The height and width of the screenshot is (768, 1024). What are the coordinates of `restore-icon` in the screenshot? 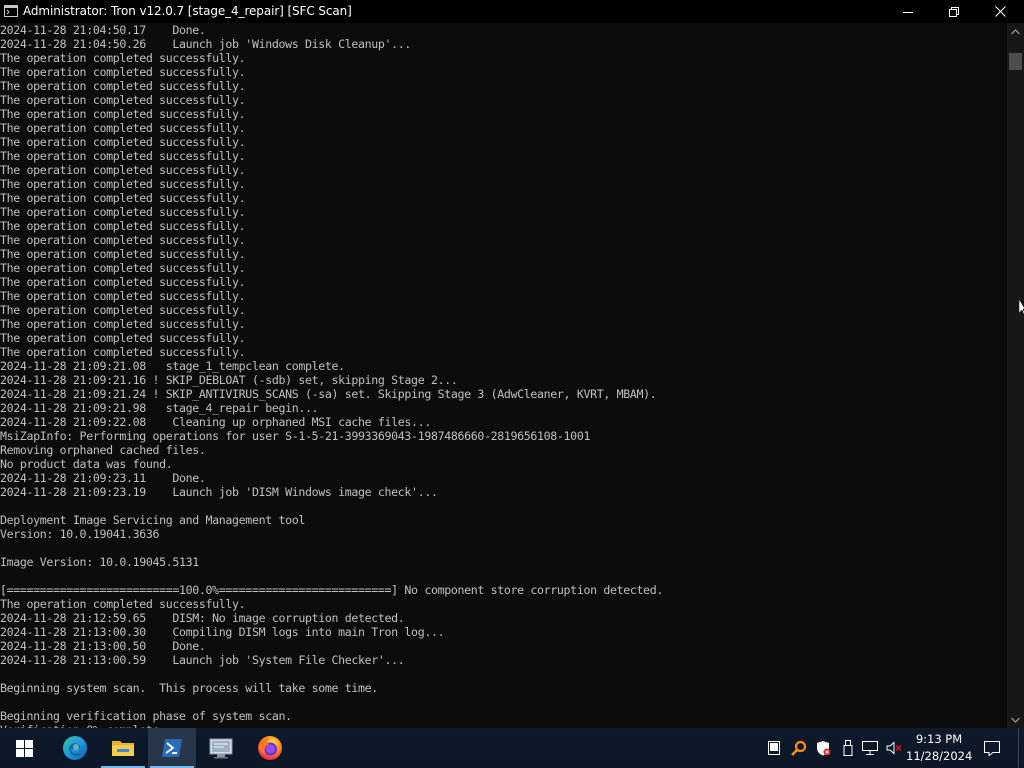 It's located at (954, 11).